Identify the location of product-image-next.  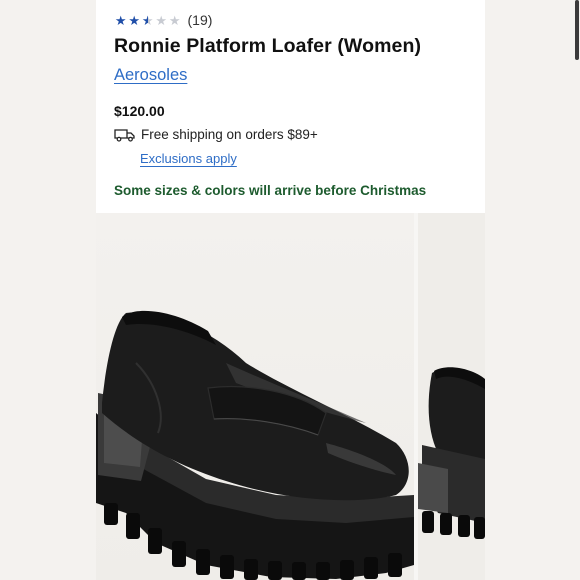
(451, 396).